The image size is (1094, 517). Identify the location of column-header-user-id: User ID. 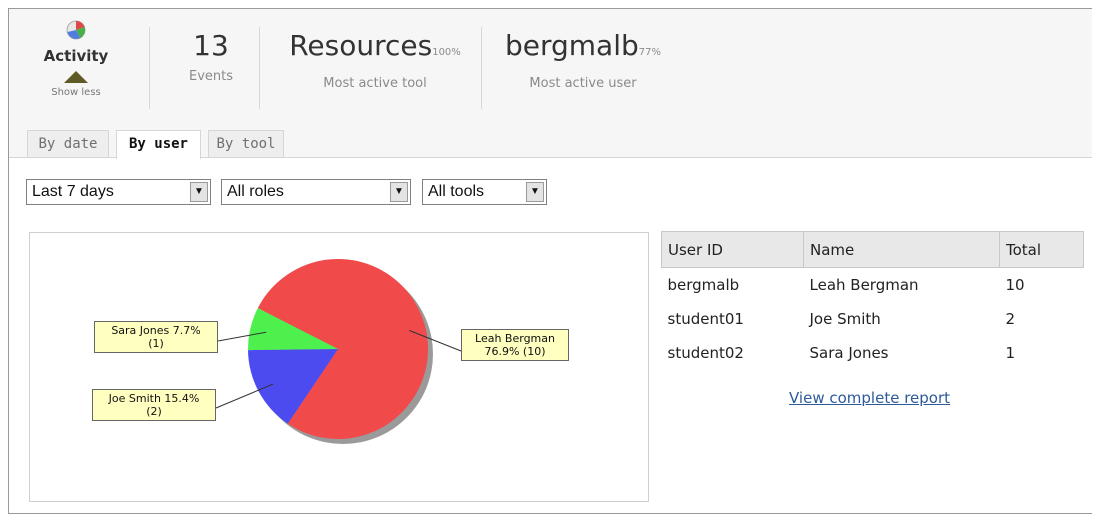
(732, 249).